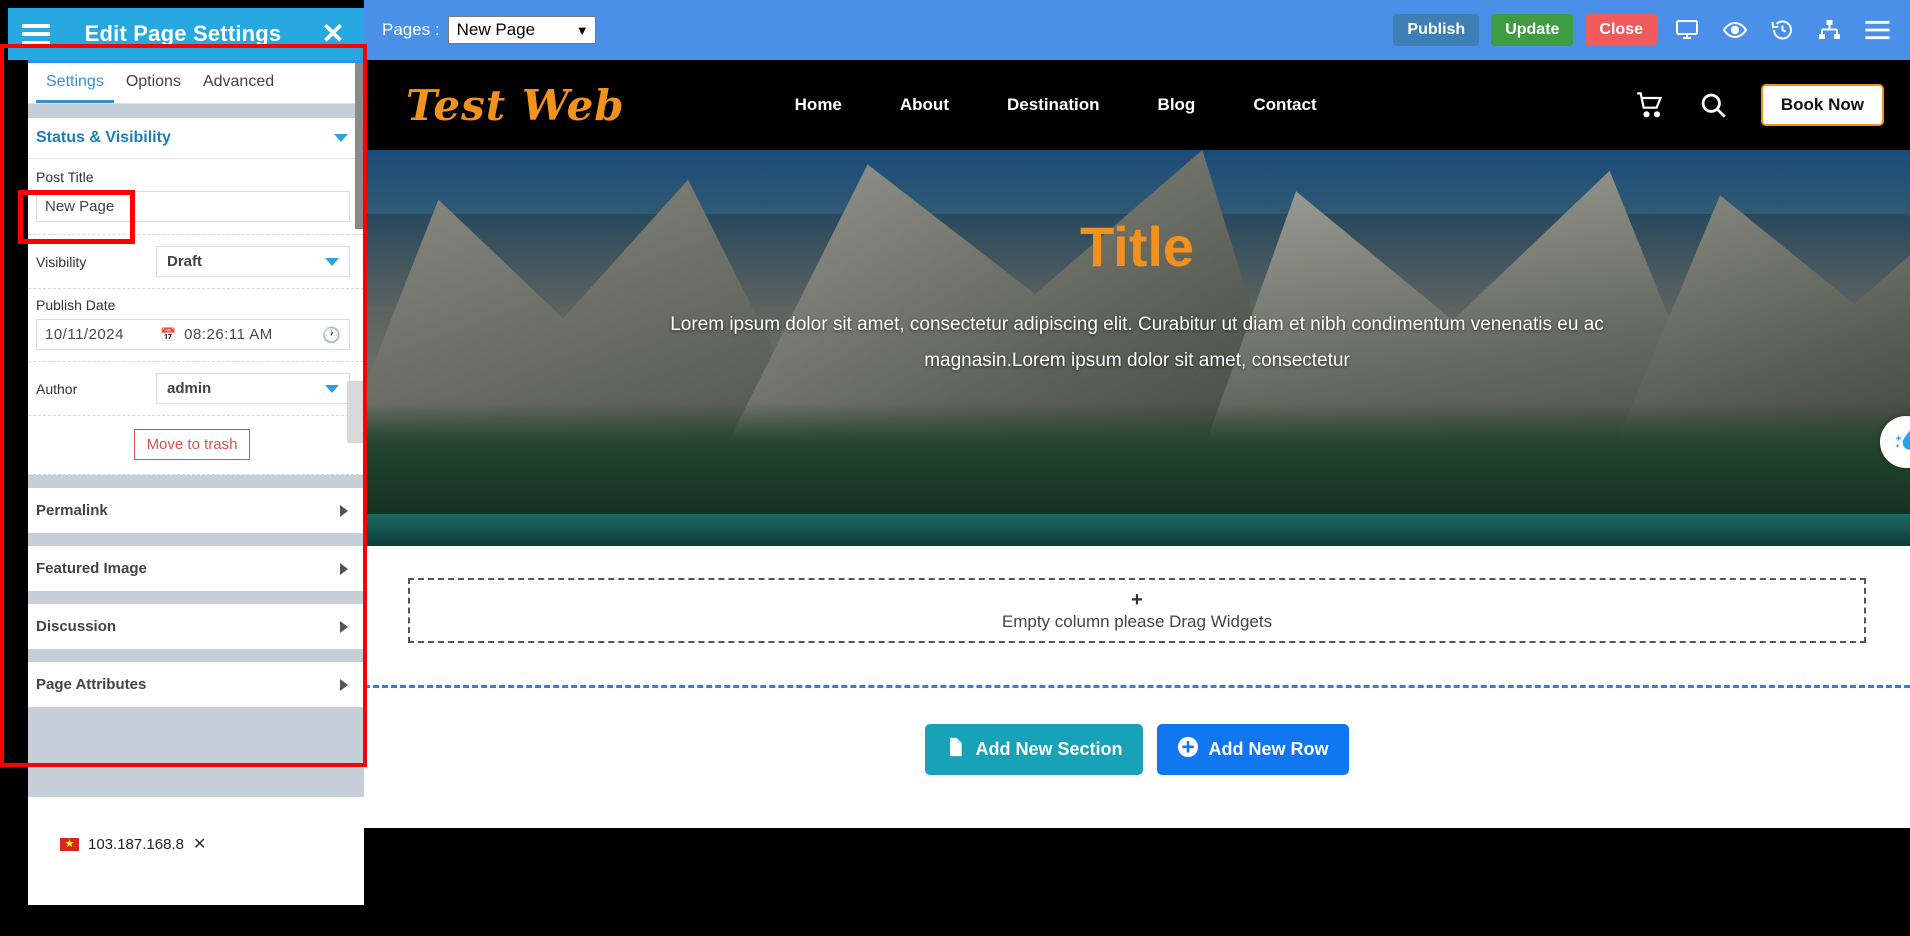  Describe the element at coordinates (196, 138) in the screenshot. I see `status-visibility-header: Status & Visibility` at that location.